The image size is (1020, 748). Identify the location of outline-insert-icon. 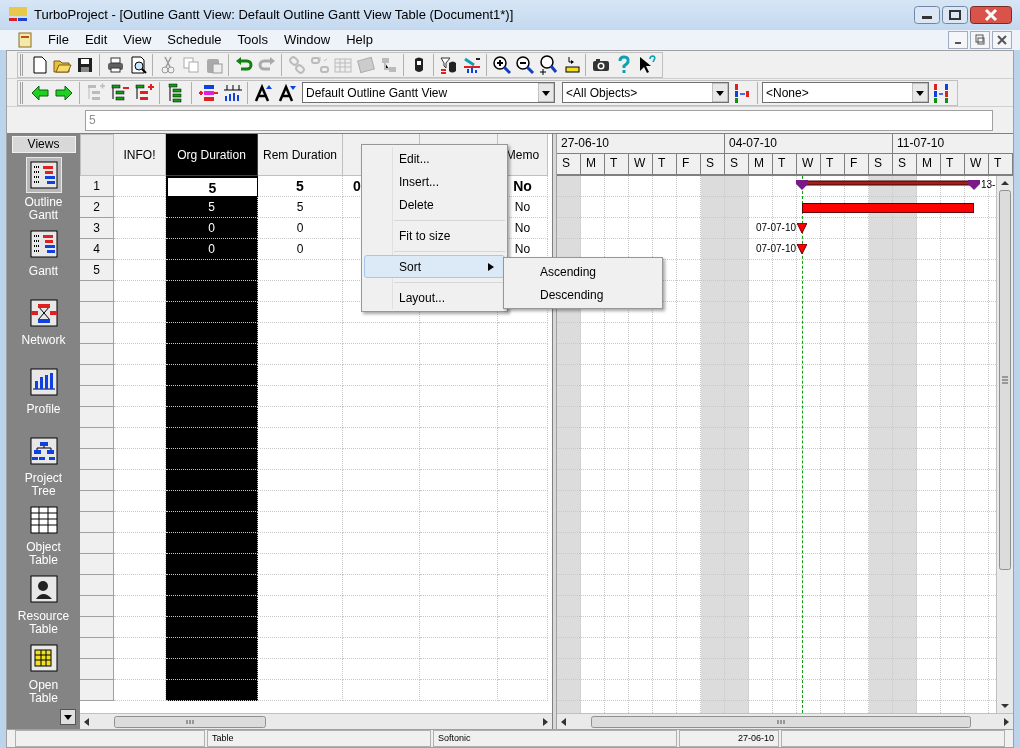
(143, 92).